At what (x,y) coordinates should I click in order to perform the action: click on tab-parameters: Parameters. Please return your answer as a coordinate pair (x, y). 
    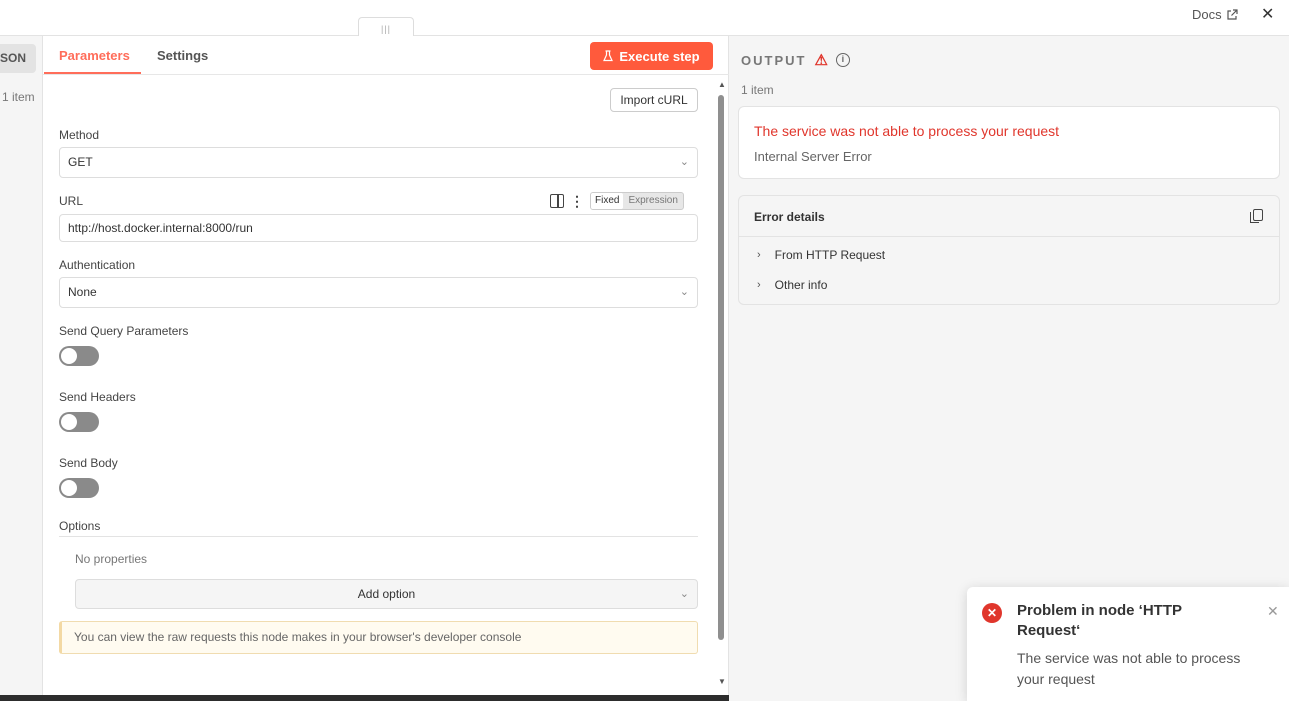
    Looking at the image, I should click on (94, 55).